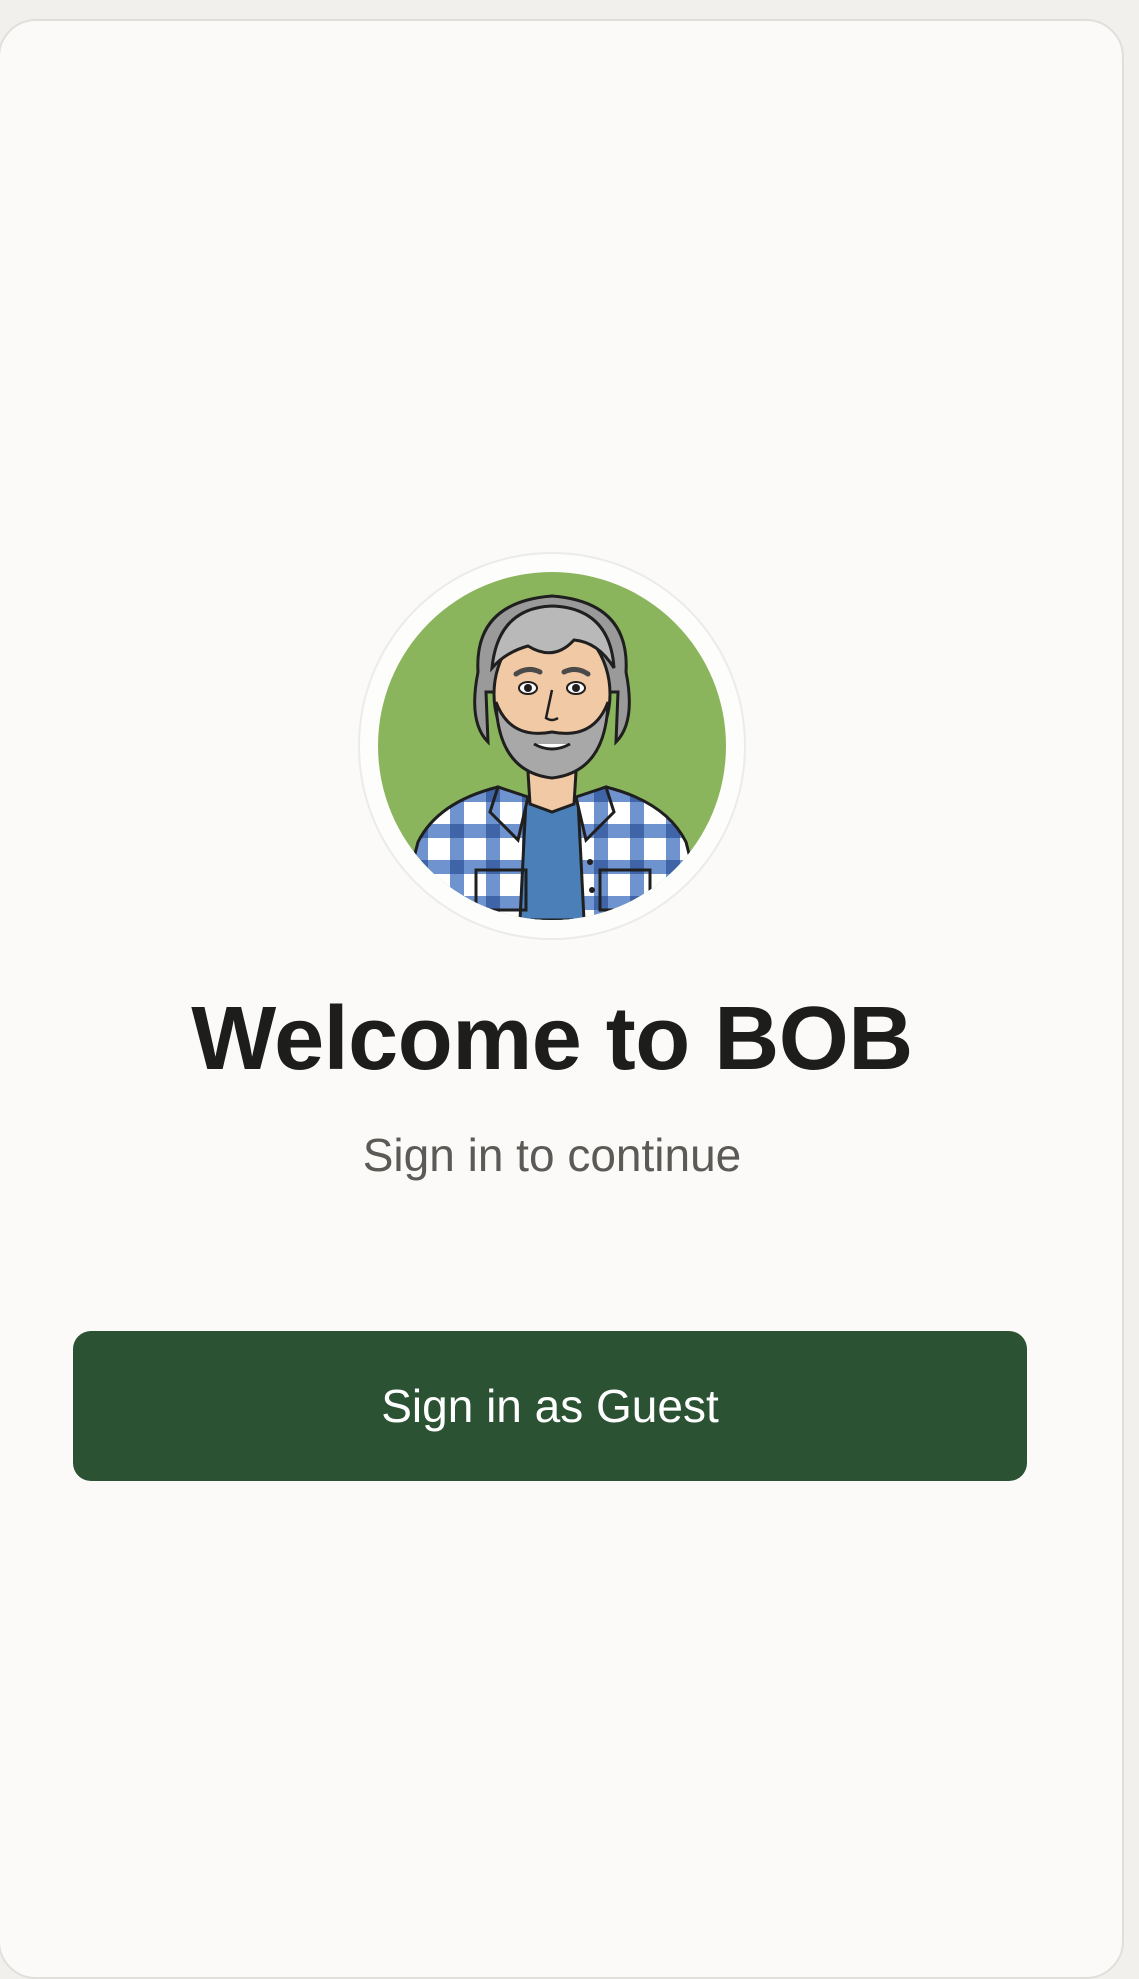 Image resolution: width=1139 pixels, height=1979 pixels. What do you see at coordinates (552, 1155) in the screenshot?
I see `page-subtitle: Sign in to continue` at bounding box center [552, 1155].